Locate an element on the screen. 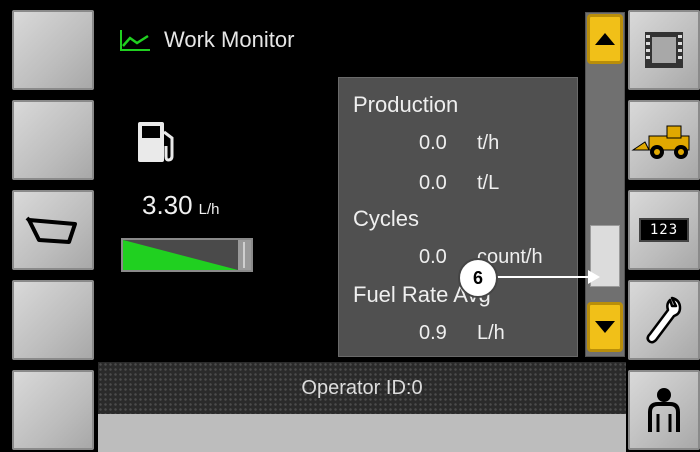 The height and width of the screenshot is (452, 700). counter-123-icon: 123 is located at coordinates (664, 230).